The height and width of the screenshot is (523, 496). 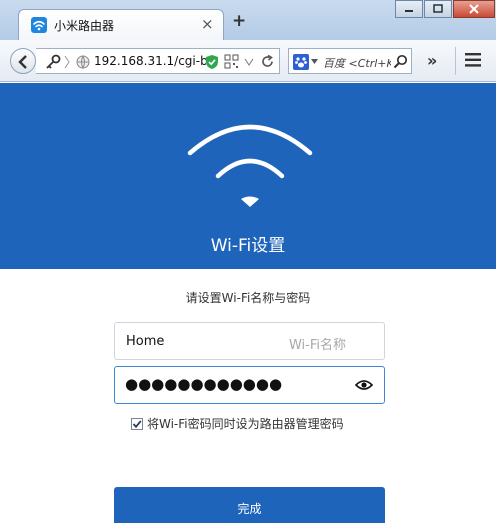 What do you see at coordinates (409, 9) in the screenshot?
I see `minimize-button` at bounding box center [409, 9].